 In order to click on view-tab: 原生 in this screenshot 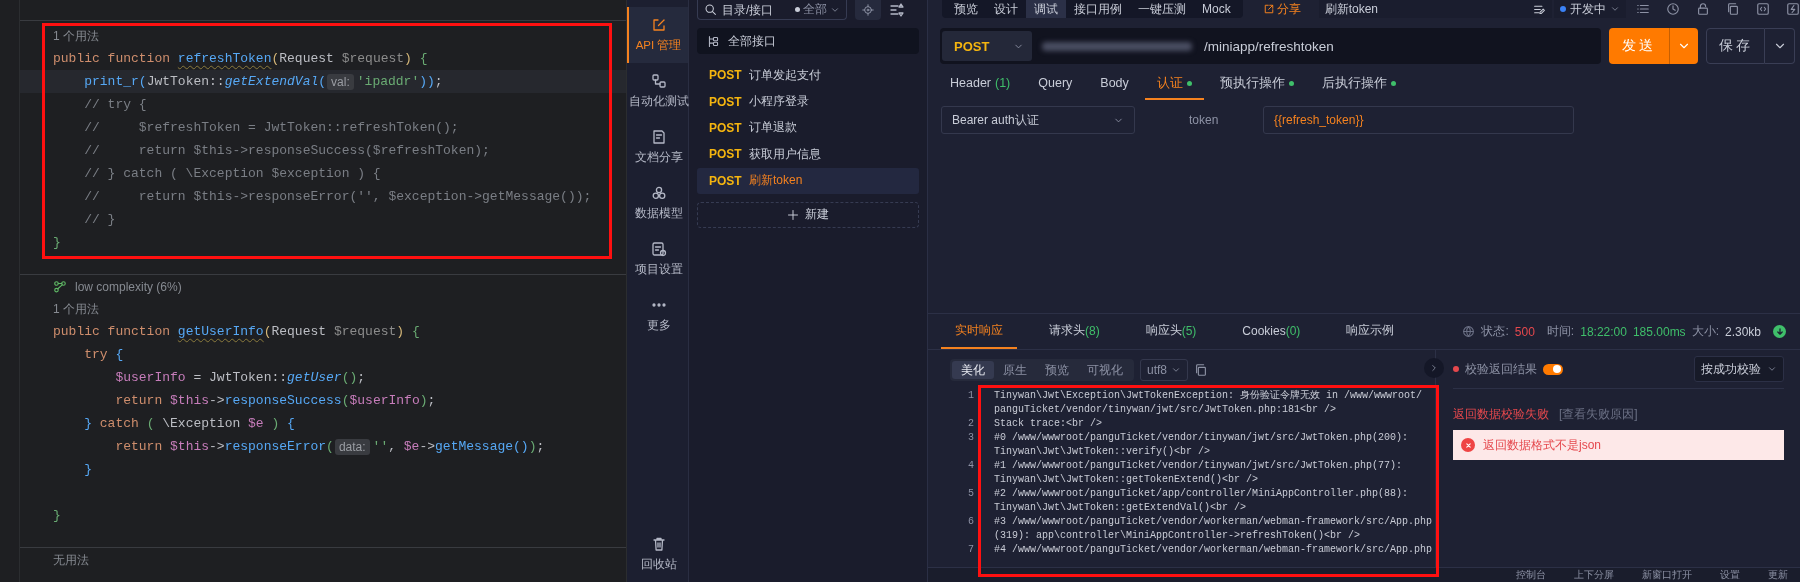, I will do `click(1015, 370)`.